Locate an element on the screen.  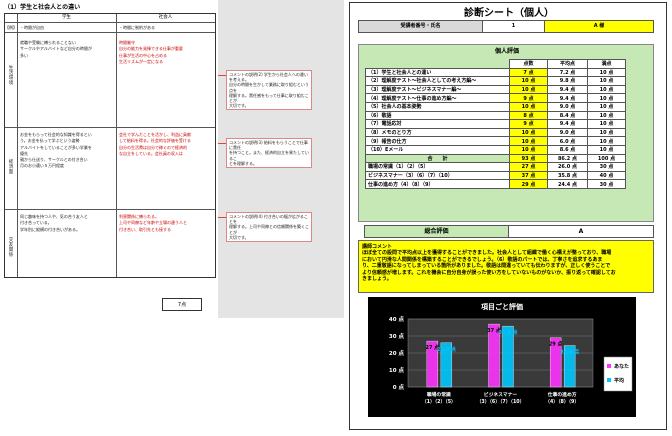
chart-title: 項目ごと評価 is located at coordinates (502, 306).